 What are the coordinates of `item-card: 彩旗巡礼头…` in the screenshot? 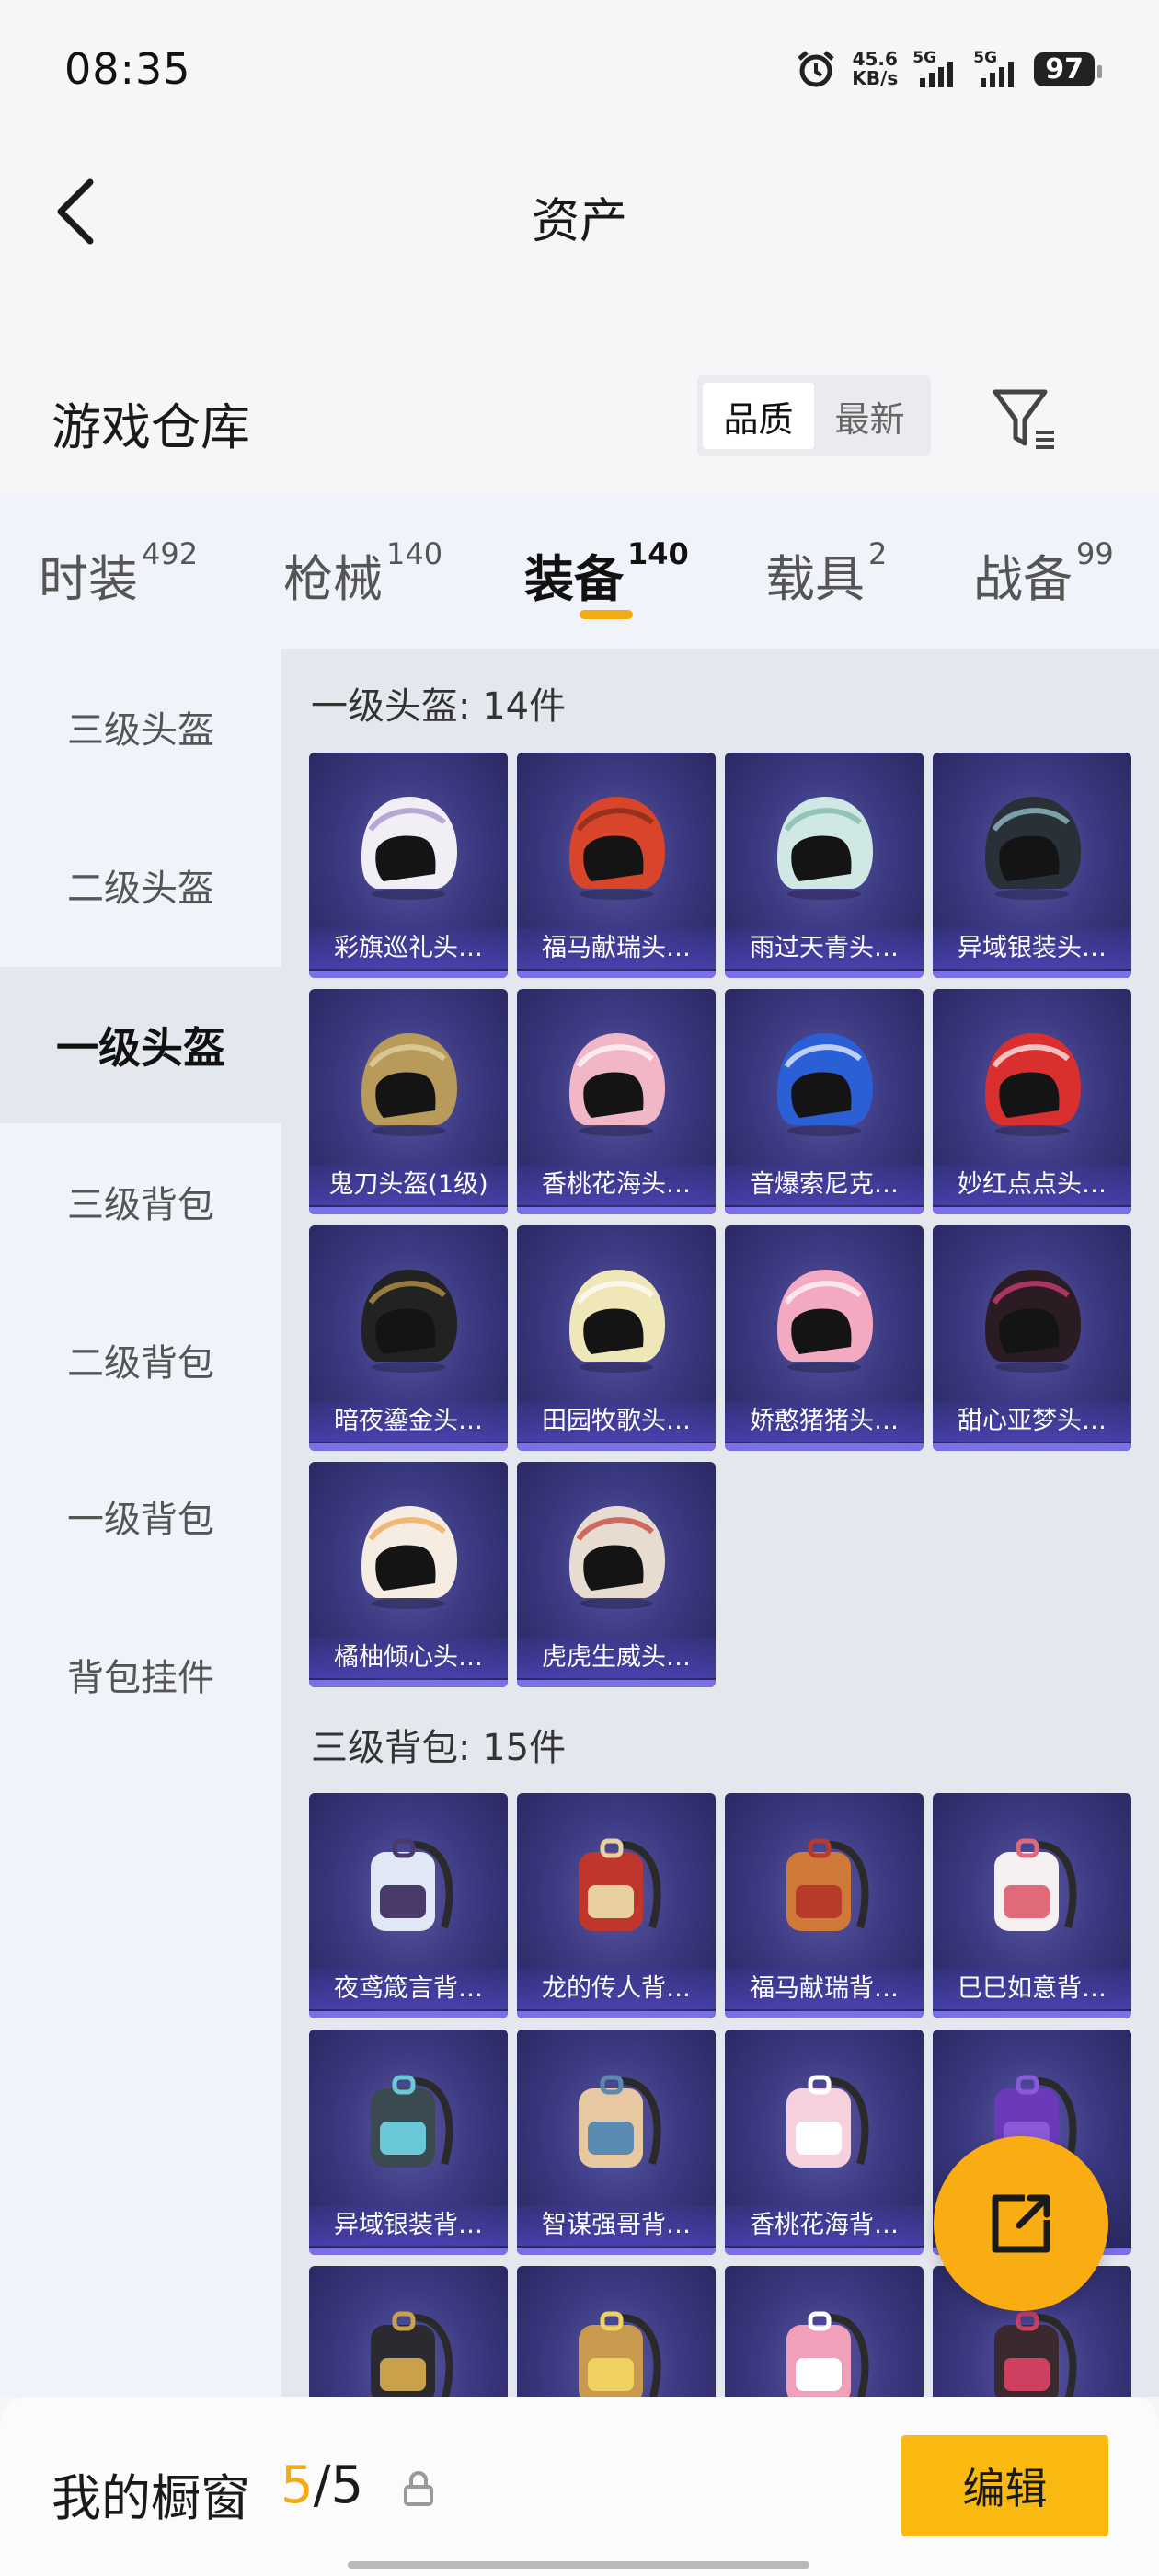 It's located at (408, 865).